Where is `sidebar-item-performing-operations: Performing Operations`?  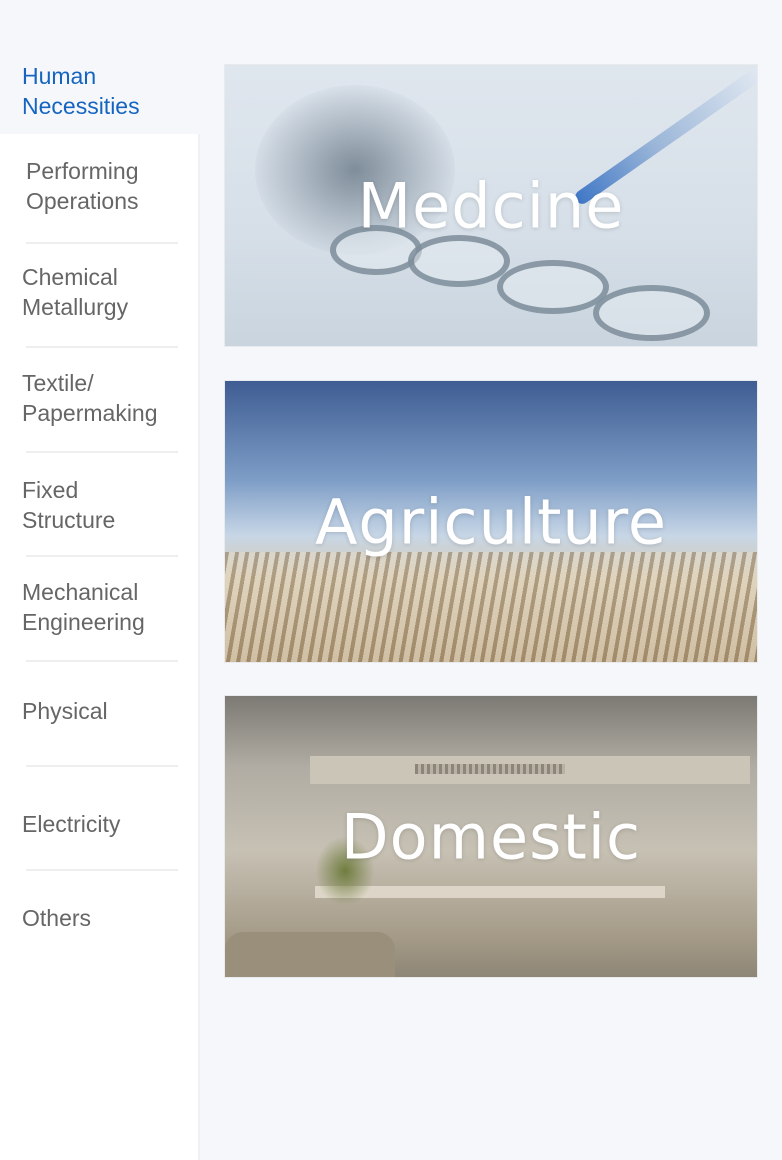
sidebar-item-performing-operations: Performing Operations is located at coordinates (99, 188).